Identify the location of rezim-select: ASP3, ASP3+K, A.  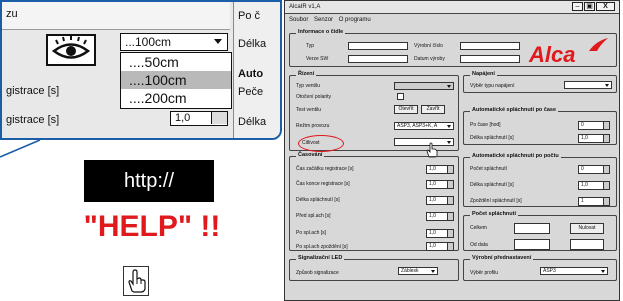
(424, 126).